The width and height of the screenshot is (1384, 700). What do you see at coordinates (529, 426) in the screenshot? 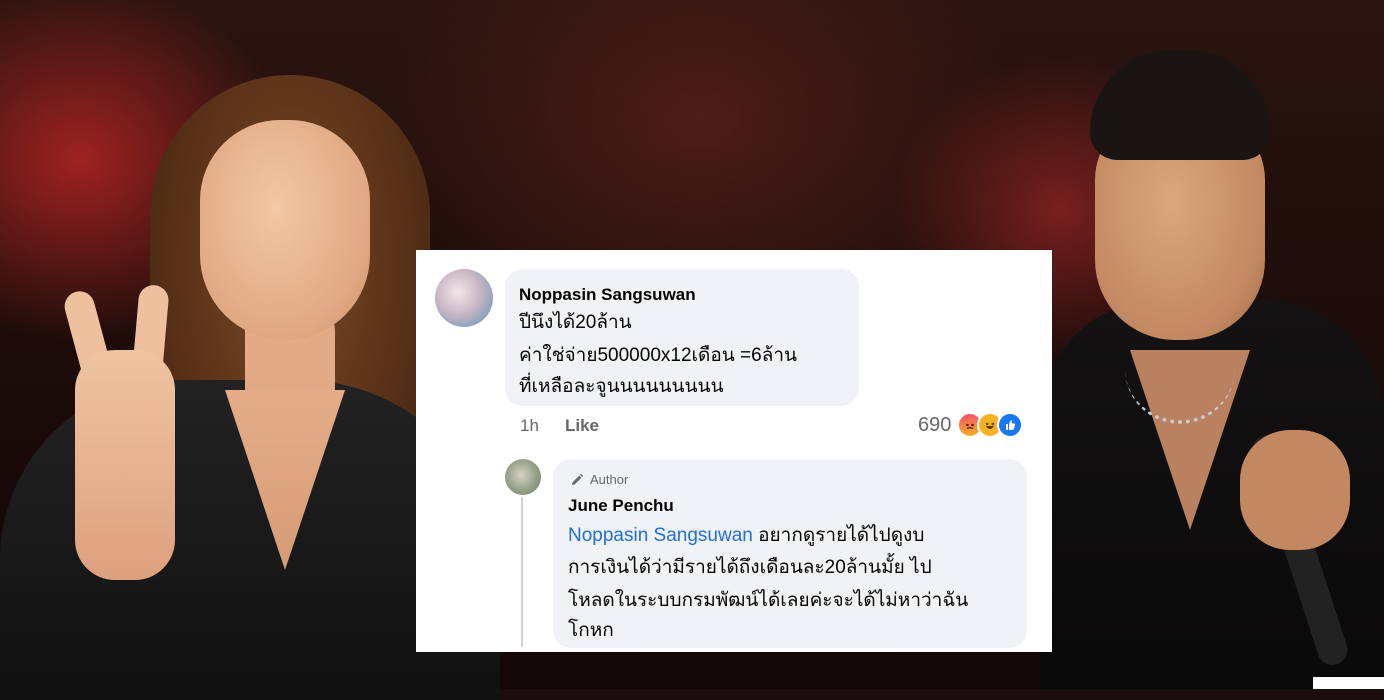
I see `comment-timestamp: 1h` at bounding box center [529, 426].